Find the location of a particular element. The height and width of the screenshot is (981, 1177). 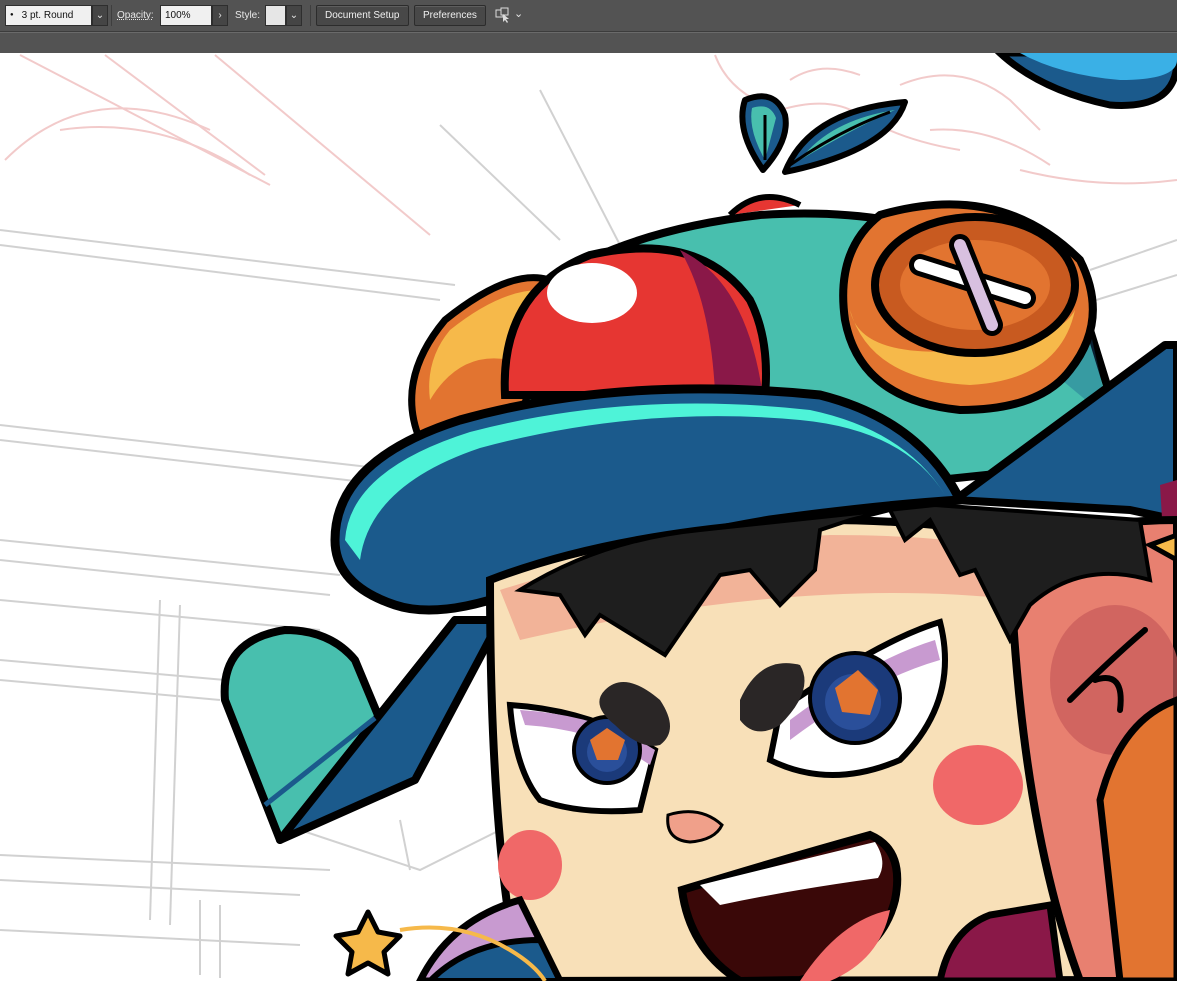

style-label: Style: is located at coordinates (248, 15).